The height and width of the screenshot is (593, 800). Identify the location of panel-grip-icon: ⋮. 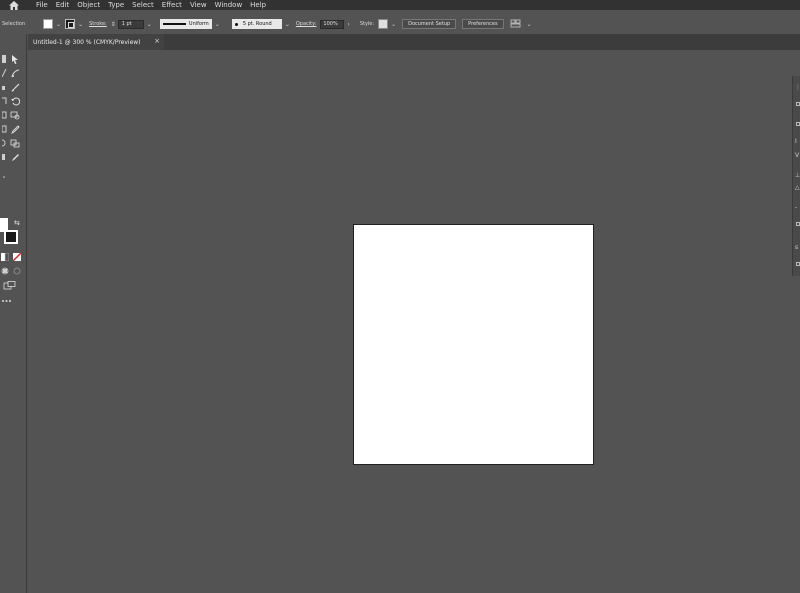
(797, 87).